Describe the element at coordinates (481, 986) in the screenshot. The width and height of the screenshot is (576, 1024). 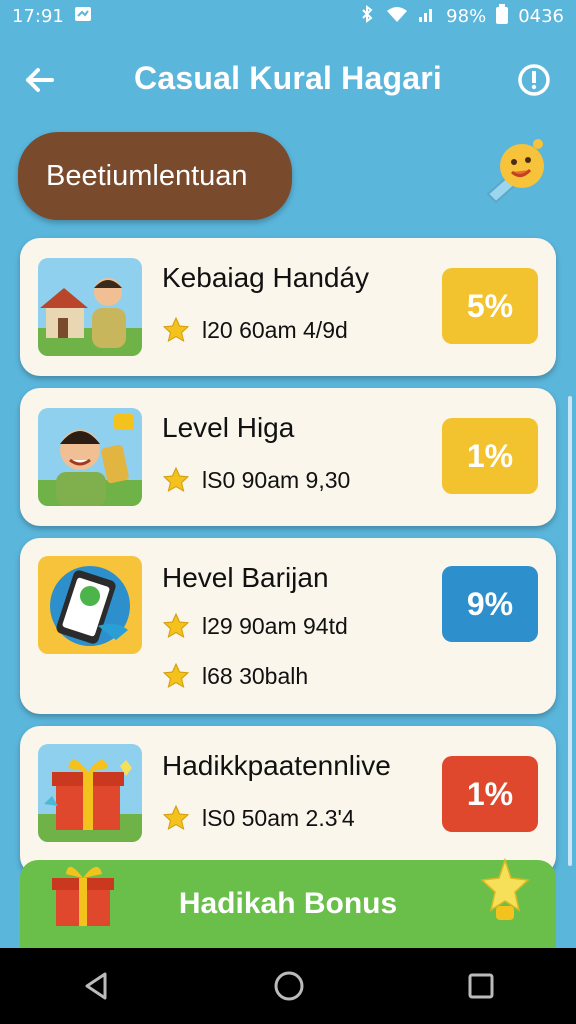
I see `nav-recents-icon` at that location.